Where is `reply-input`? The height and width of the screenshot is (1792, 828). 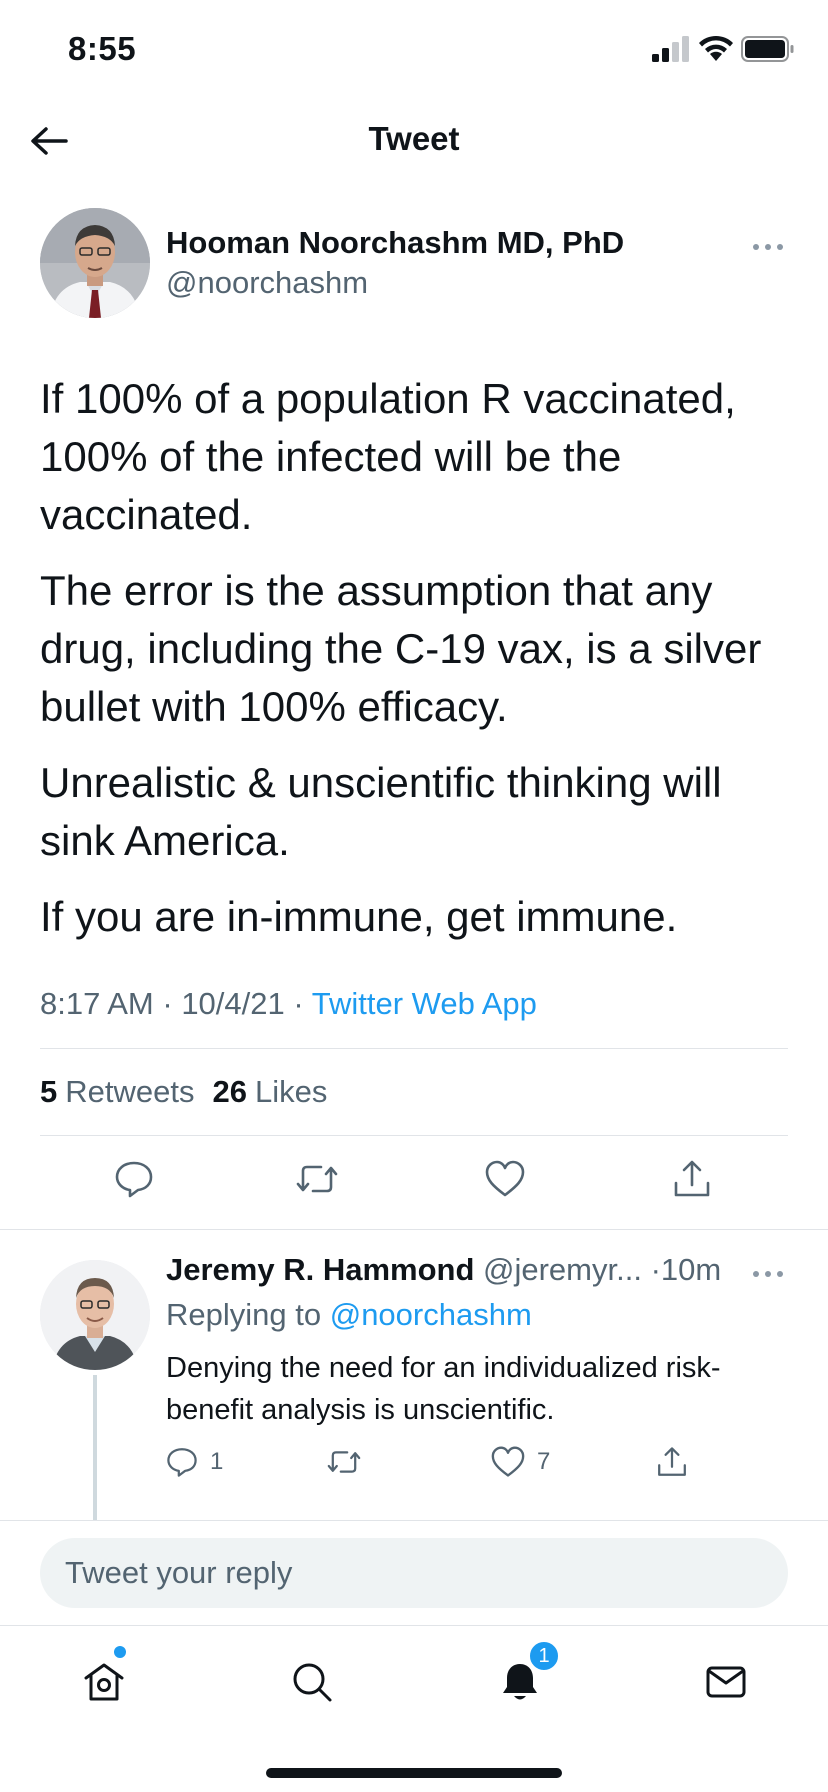 reply-input is located at coordinates (414, 1573).